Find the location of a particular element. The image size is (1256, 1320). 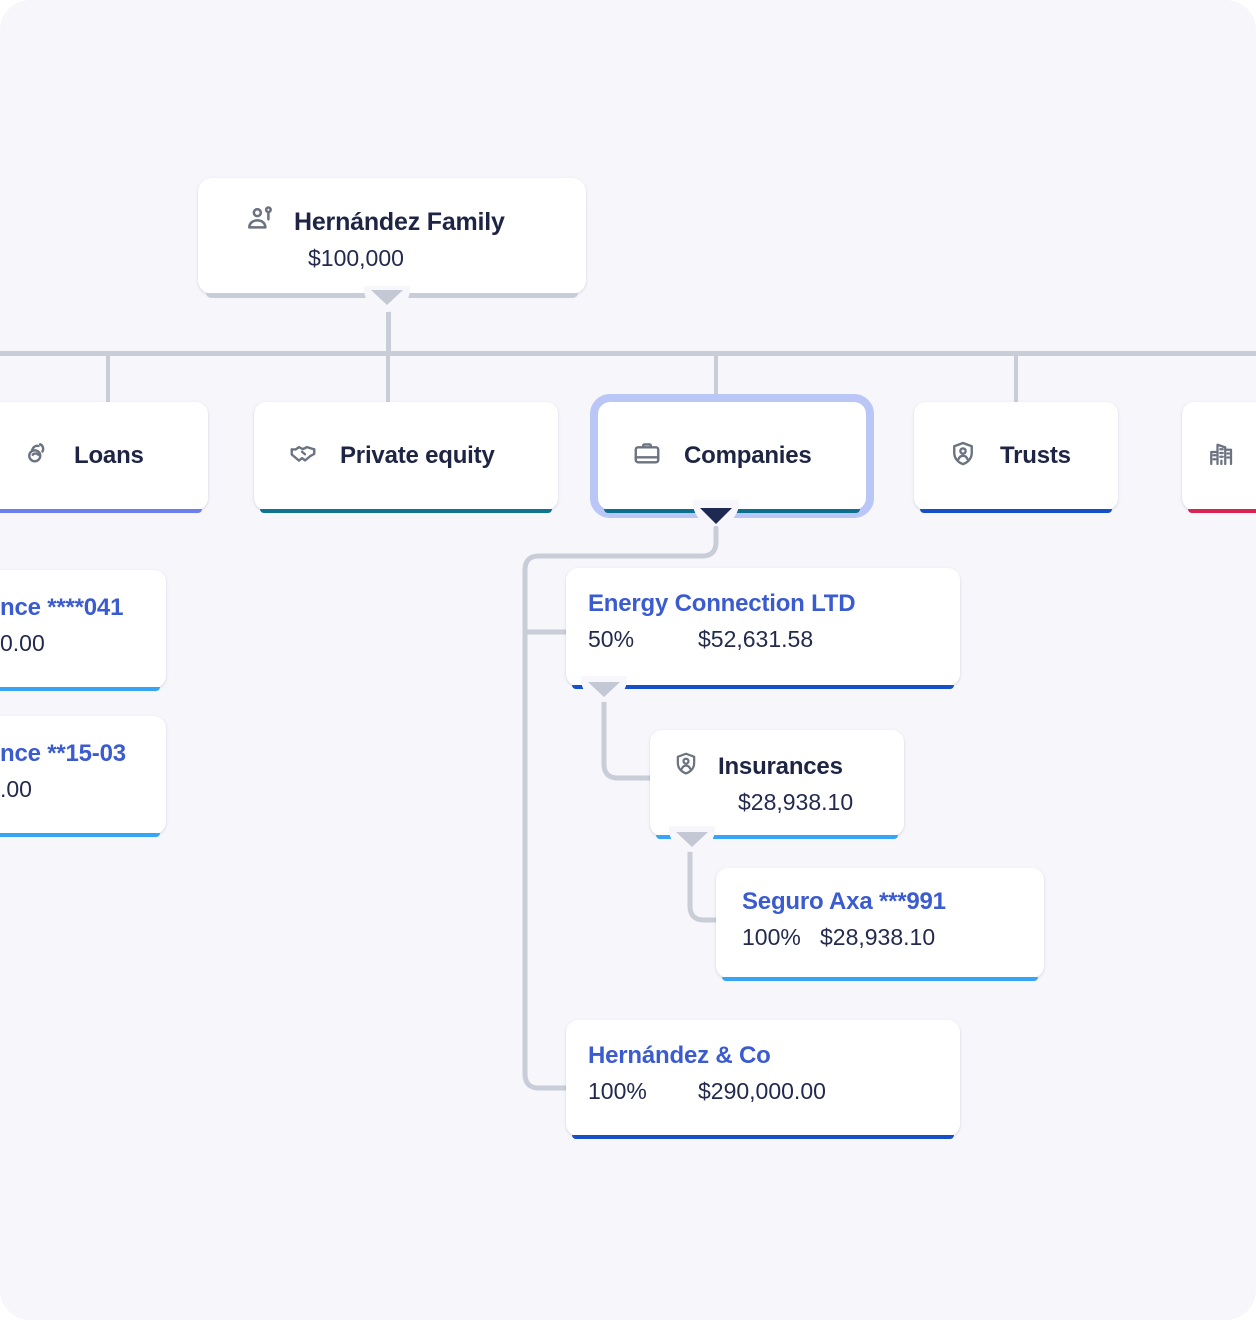

account-041-title: nce ****041 is located at coordinates (62, 607).